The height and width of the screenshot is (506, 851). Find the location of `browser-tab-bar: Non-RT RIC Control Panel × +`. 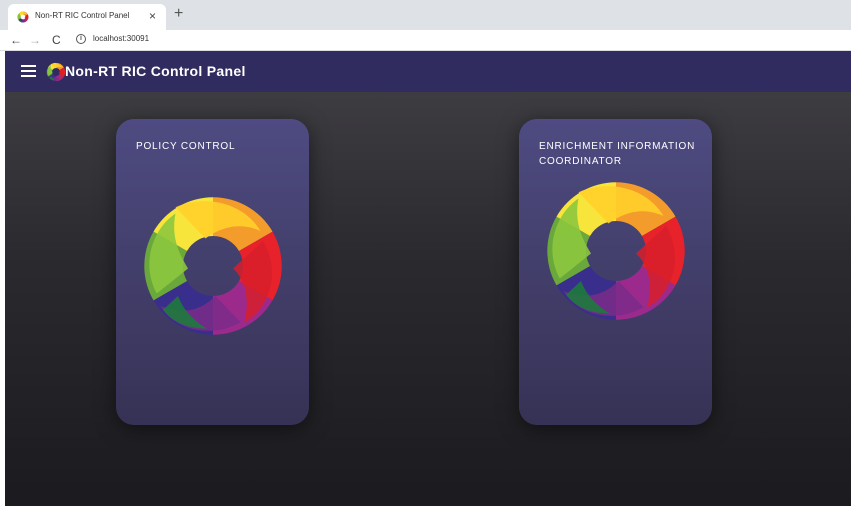

browser-tab-bar: Non-RT RIC Control Panel × + is located at coordinates (425, 15).